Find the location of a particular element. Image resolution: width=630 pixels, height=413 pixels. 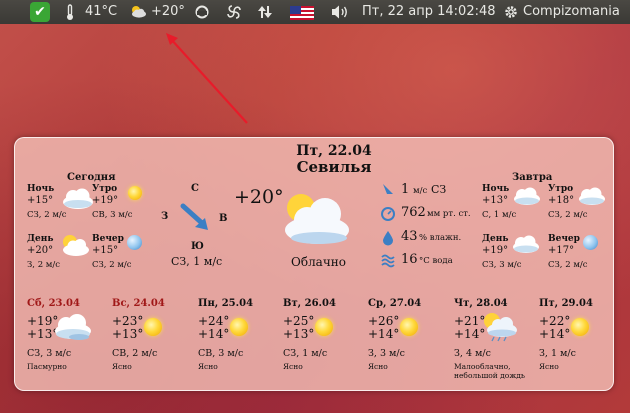

forecast-wind: З, 3 м/с is located at coordinates (386, 353).